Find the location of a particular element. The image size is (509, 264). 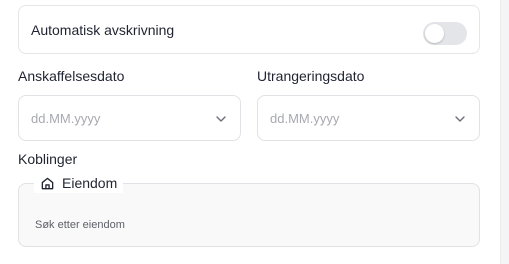

property-legend: Eiendom is located at coordinates (79, 183).